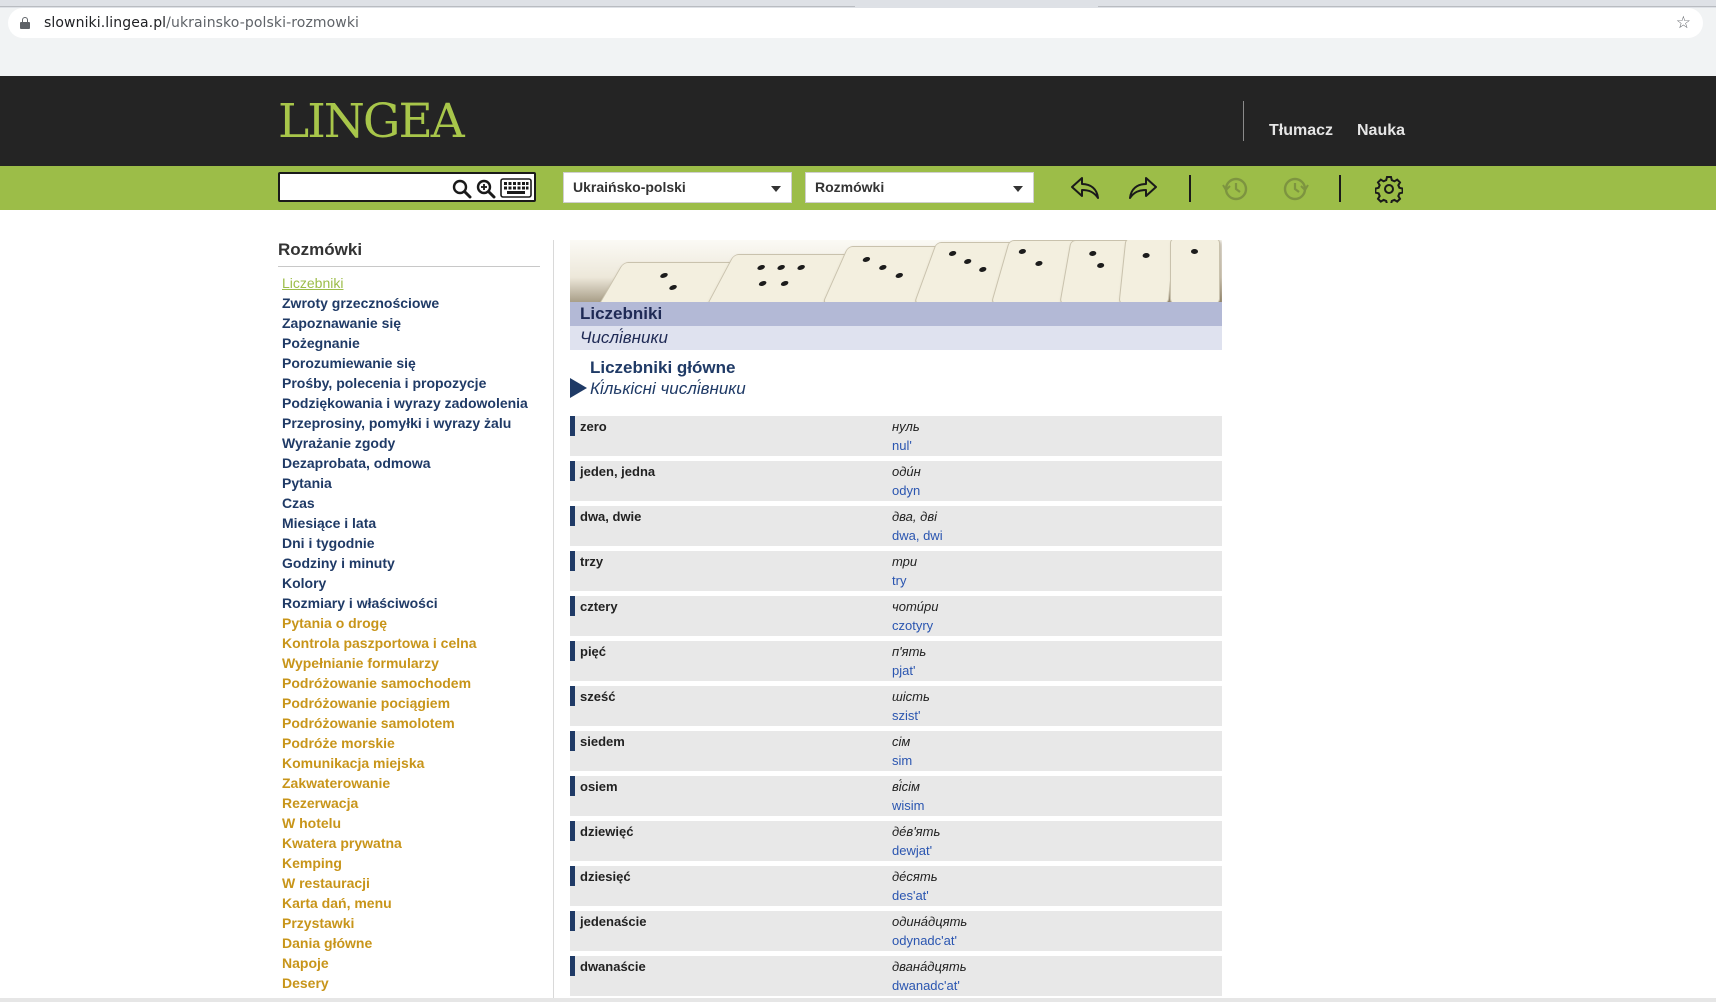 Image resolution: width=1716 pixels, height=1002 pixels. What do you see at coordinates (598, 696) in the screenshot?
I see `phrase-polish: sześć` at bounding box center [598, 696].